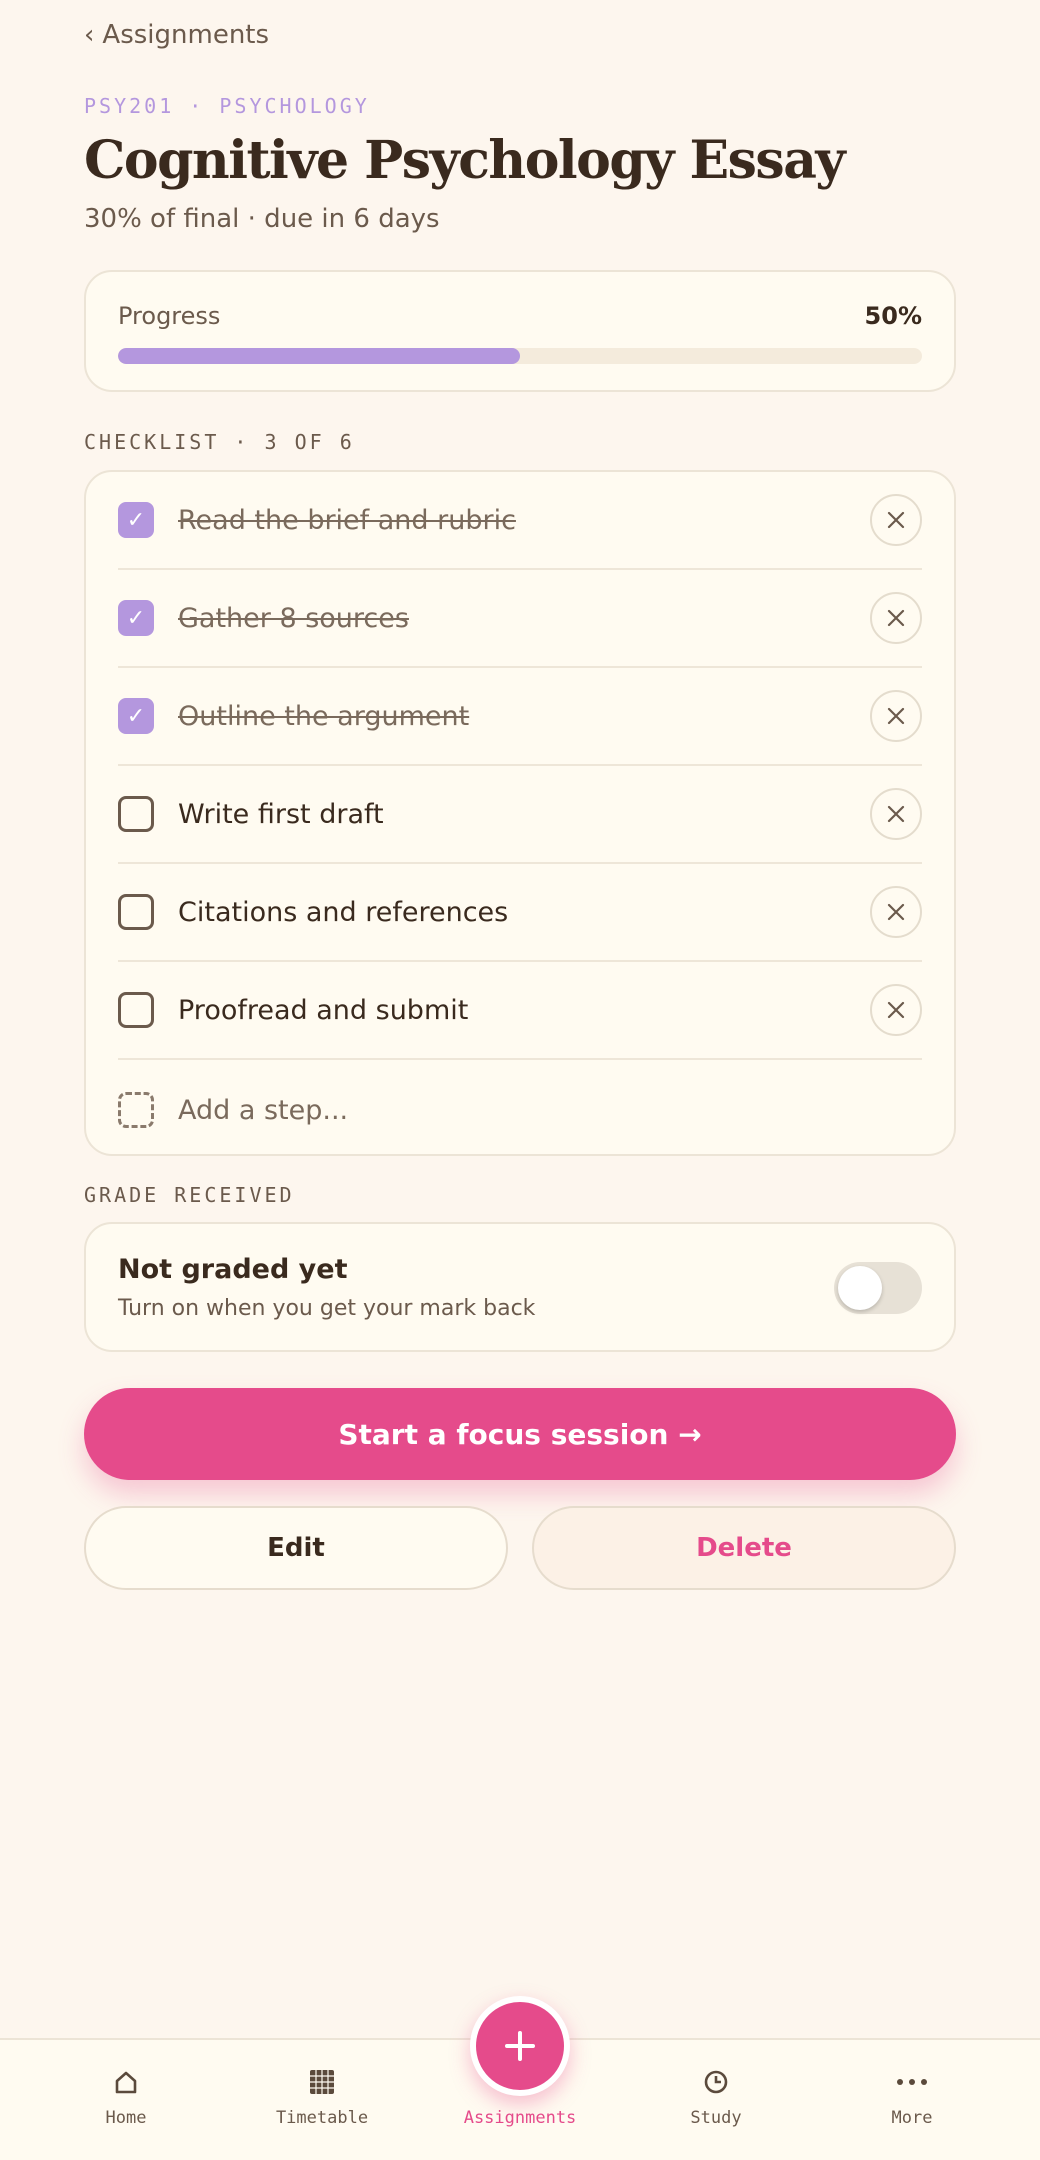  Describe the element at coordinates (322, 2118) in the screenshot. I see `tab-label: Timetable` at that location.